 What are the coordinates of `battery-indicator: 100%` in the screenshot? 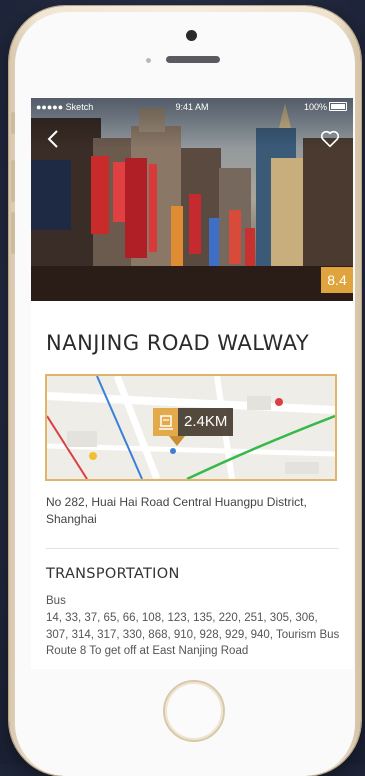 It's located at (325, 107).